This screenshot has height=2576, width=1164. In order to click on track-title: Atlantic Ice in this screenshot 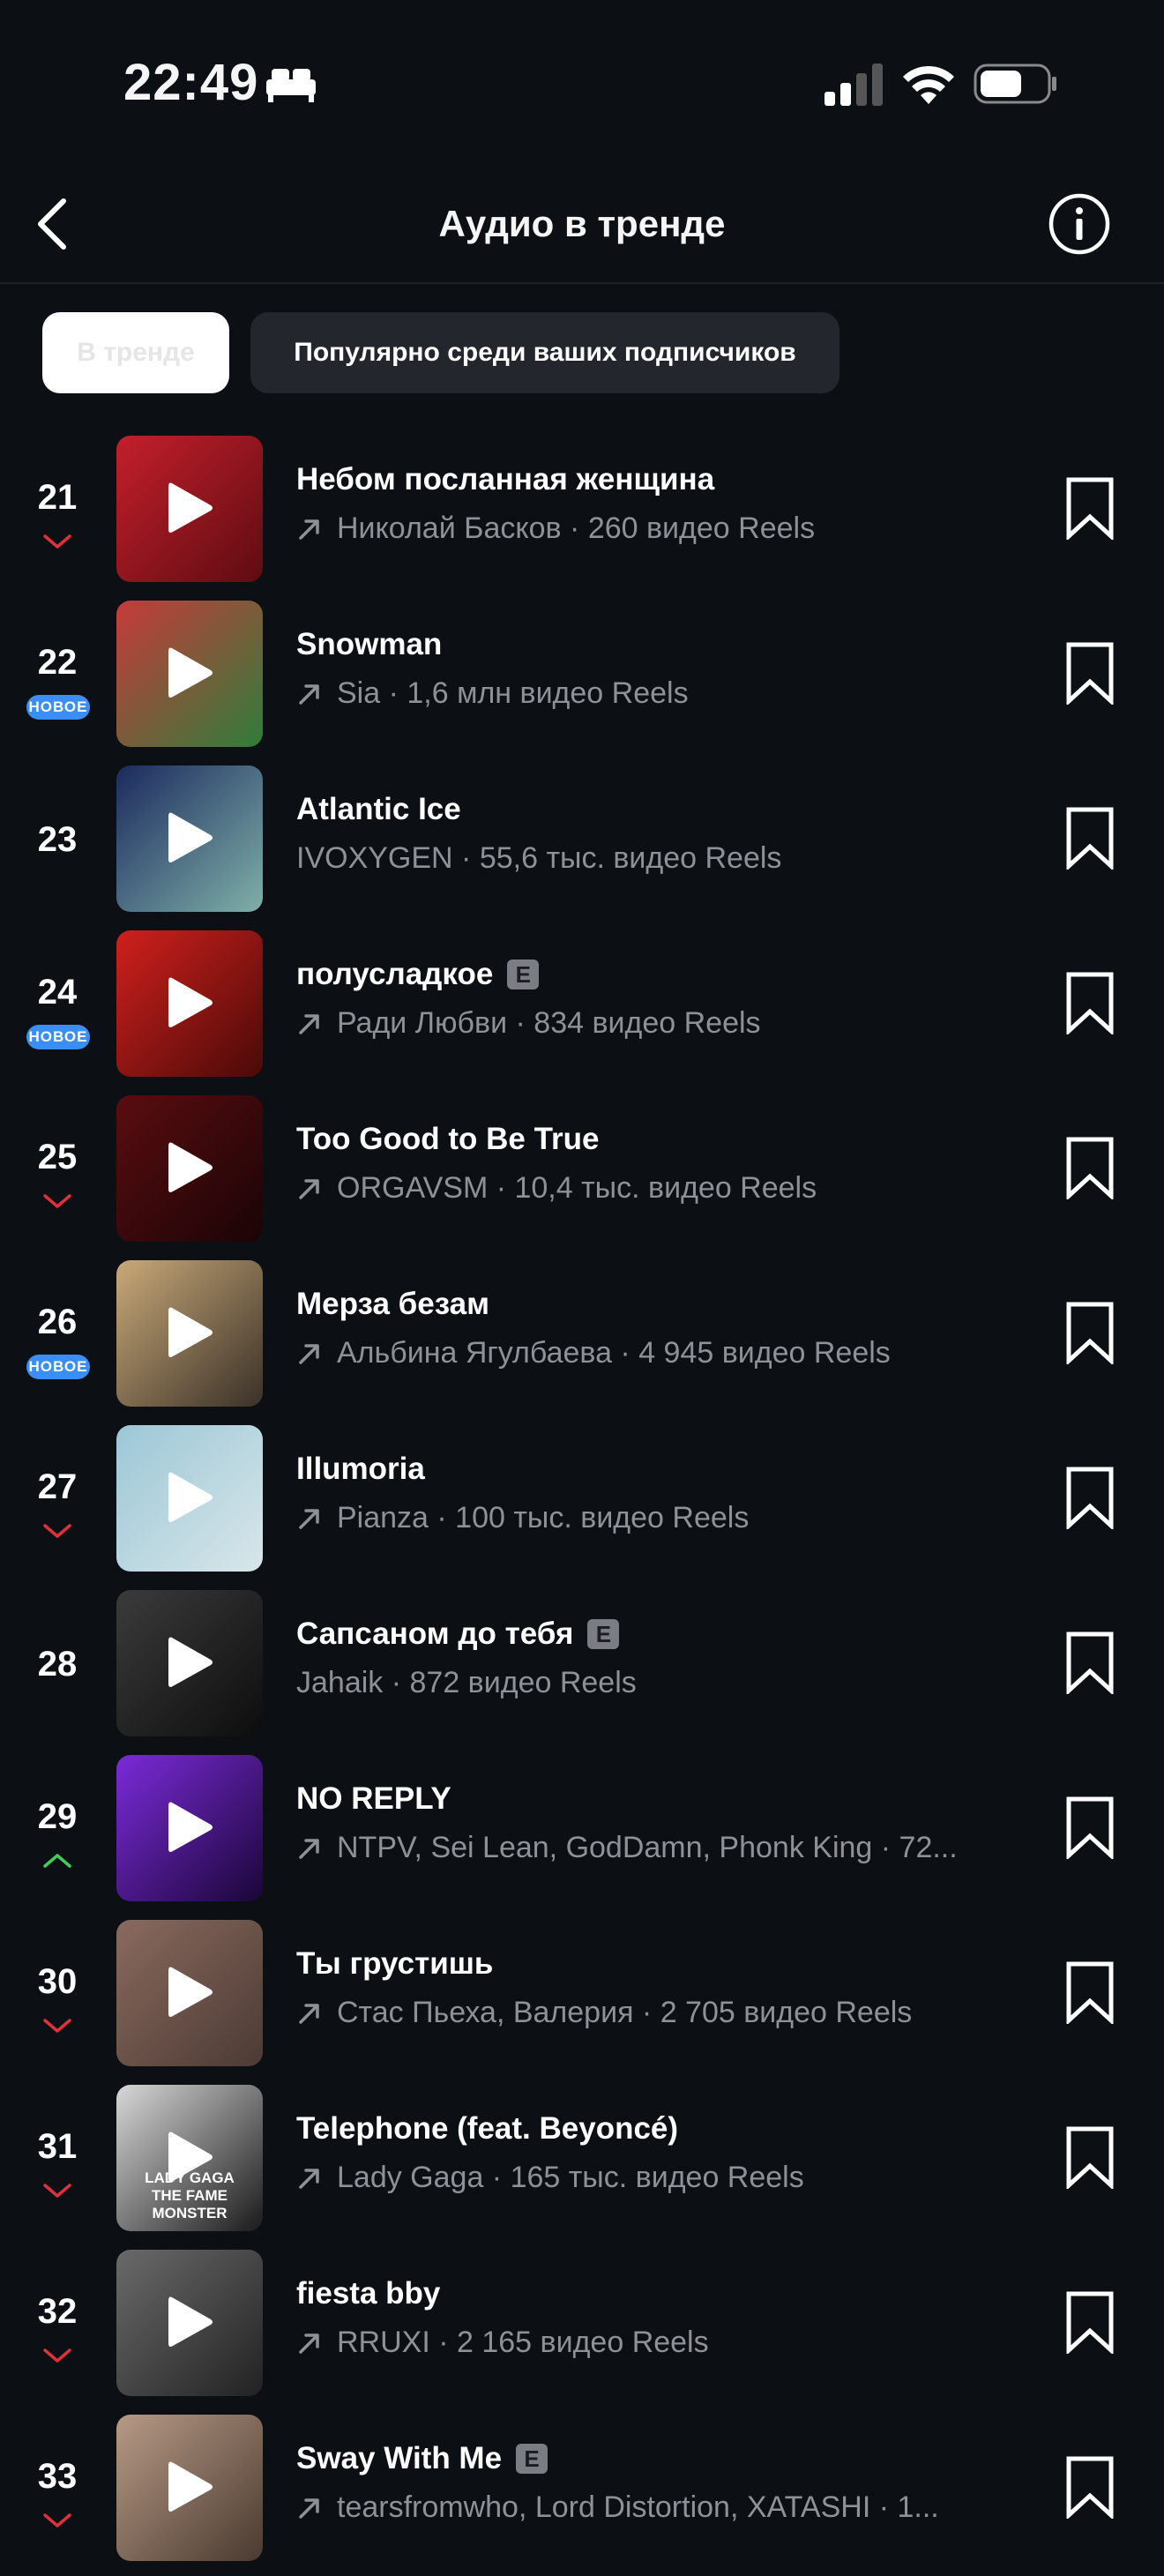, I will do `click(378, 809)`.